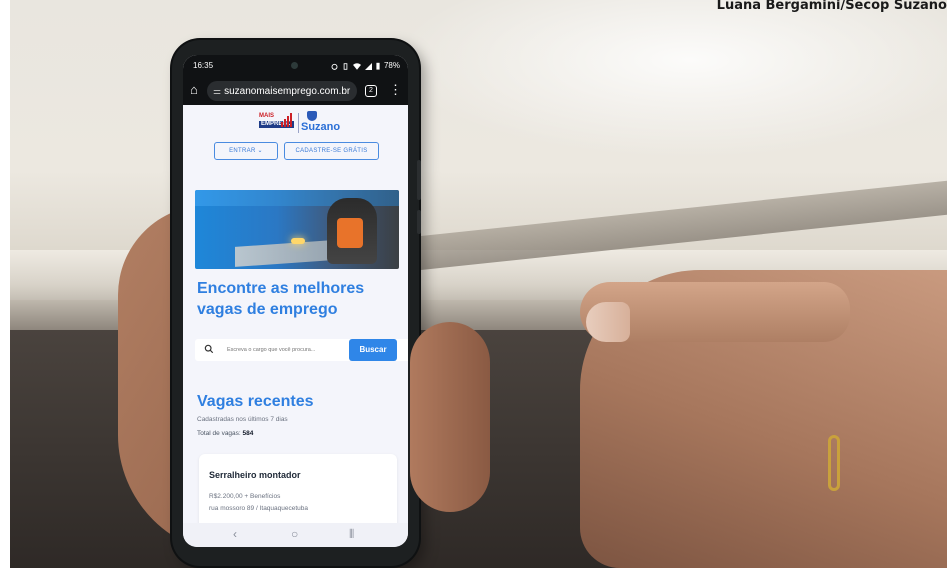 This screenshot has width=947, height=568. I want to click on tab-switcher-button: 2, so click(371, 91).